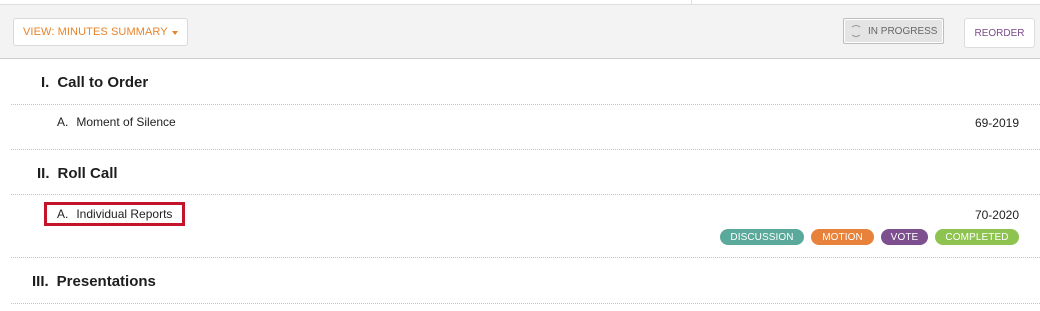  What do you see at coordinates (996, 123) in the screenshot?
I see `item-number: 69-2019` at bounding box center [996, 123].